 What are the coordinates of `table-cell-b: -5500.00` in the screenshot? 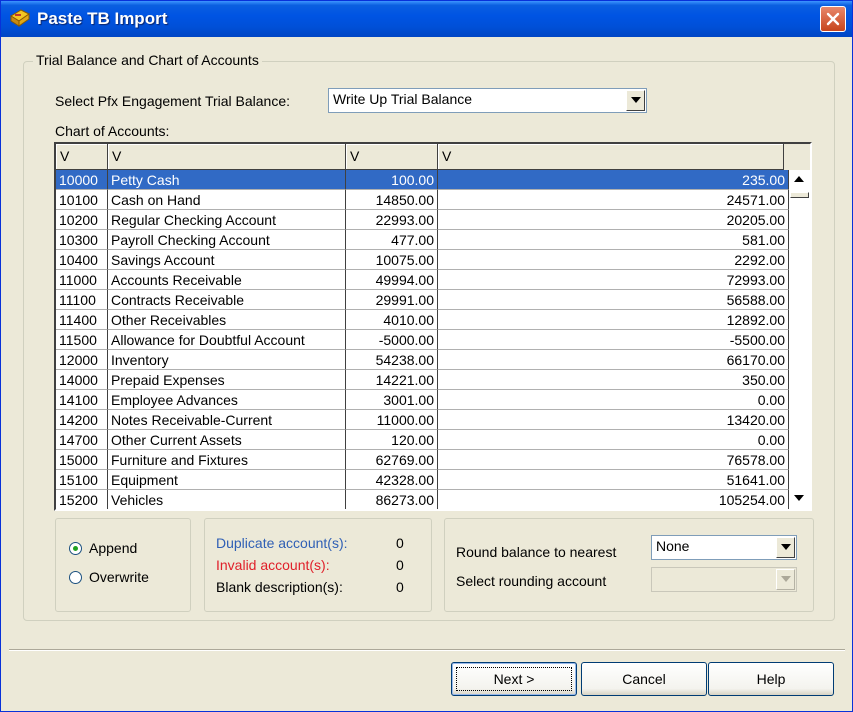 It's located at (613, 340).